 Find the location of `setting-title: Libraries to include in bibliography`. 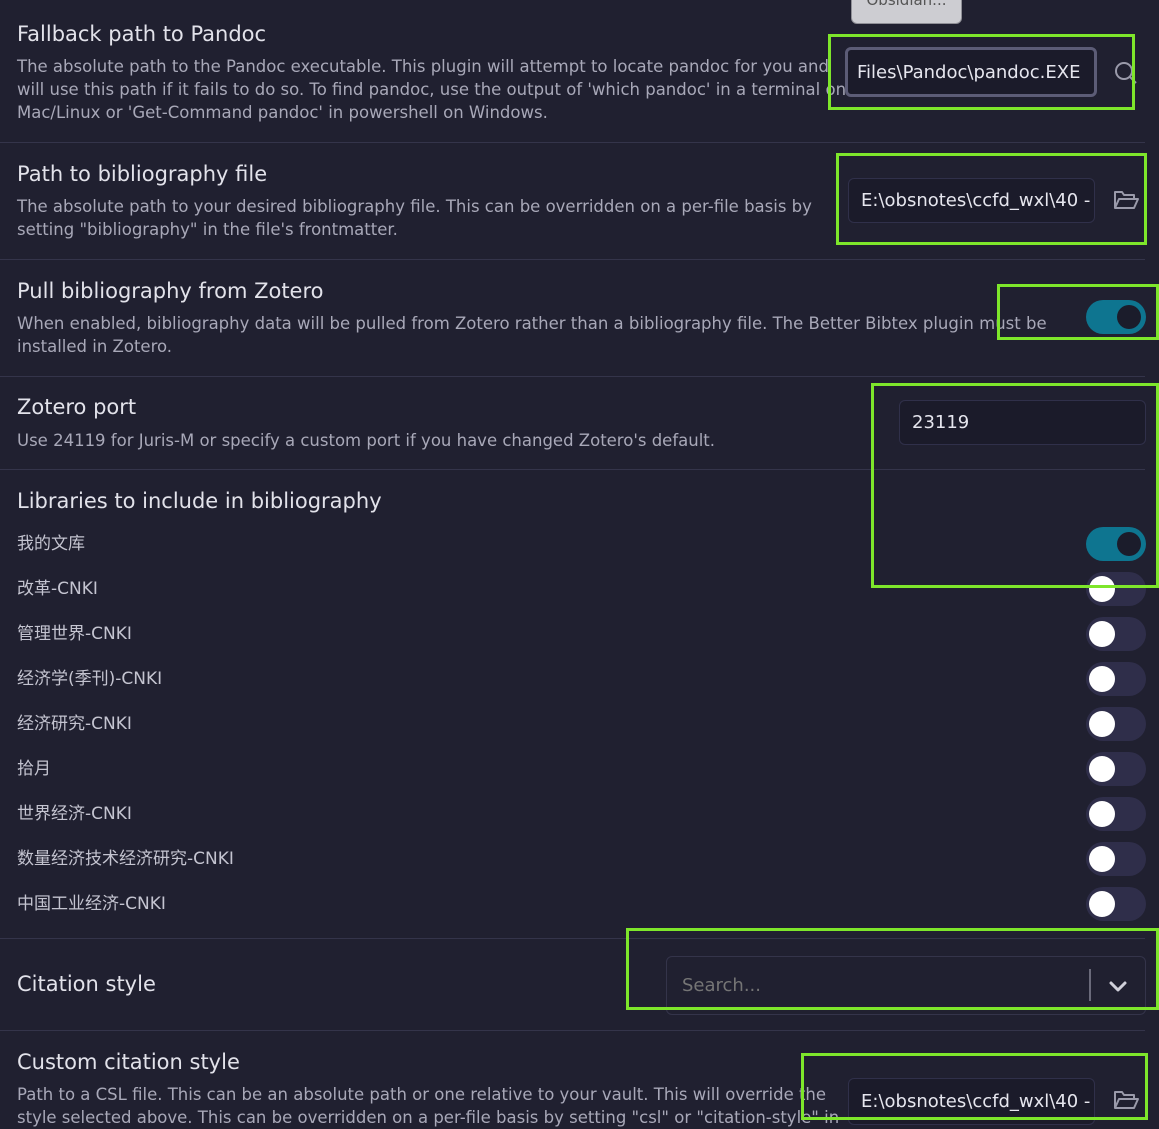

setting-title: Libraries to include in bibliography is located at coordinates (199, 501).